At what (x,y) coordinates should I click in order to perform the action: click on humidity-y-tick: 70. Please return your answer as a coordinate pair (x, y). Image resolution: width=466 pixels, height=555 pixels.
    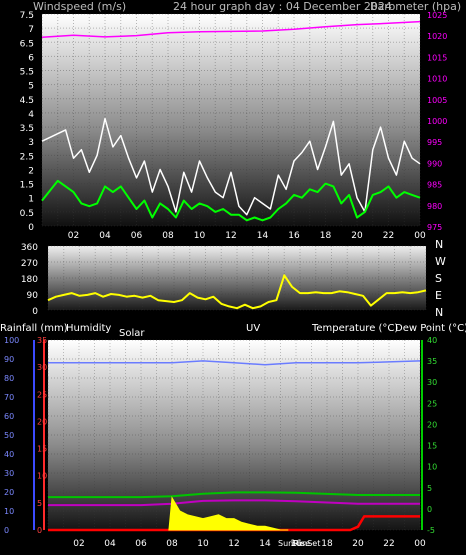
    Looking at the image, I should click on (9, 397).